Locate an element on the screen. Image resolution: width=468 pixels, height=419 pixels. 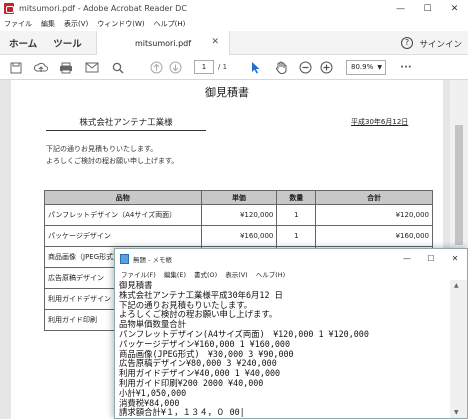
notepad-menu-edit: 編集(E) is located at coordinates (175, 274).